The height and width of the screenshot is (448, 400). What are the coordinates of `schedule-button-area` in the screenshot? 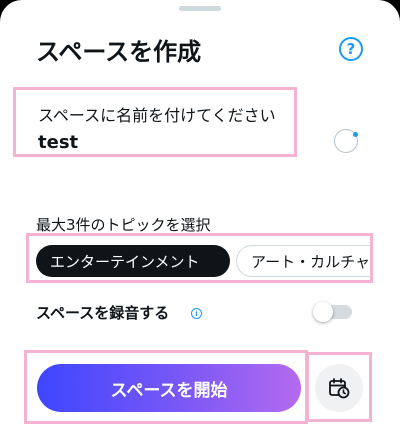 It's located at (339, 387).